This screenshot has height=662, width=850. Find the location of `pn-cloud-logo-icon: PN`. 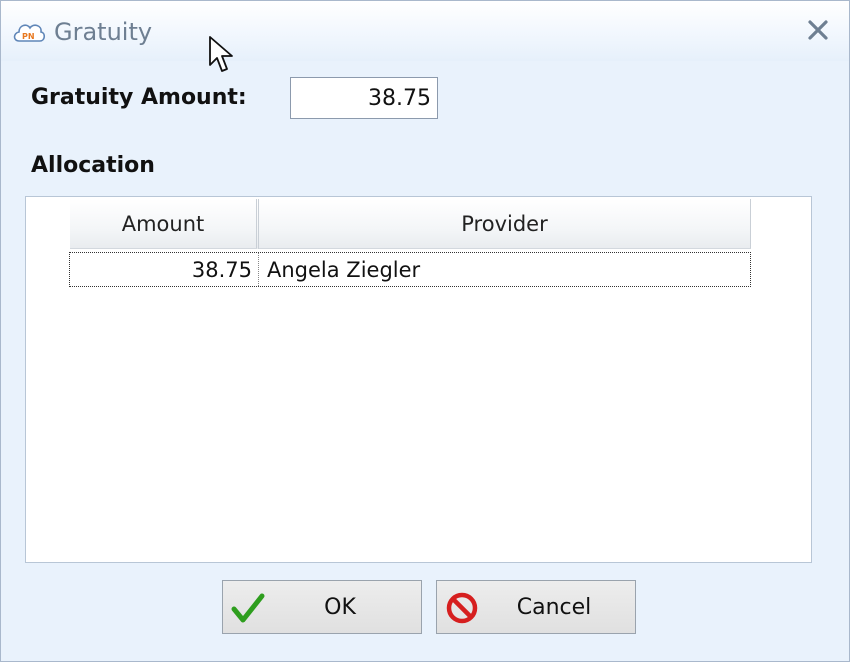

pn-cloud-logo-icon: PN is located at coordinates (29, 33).